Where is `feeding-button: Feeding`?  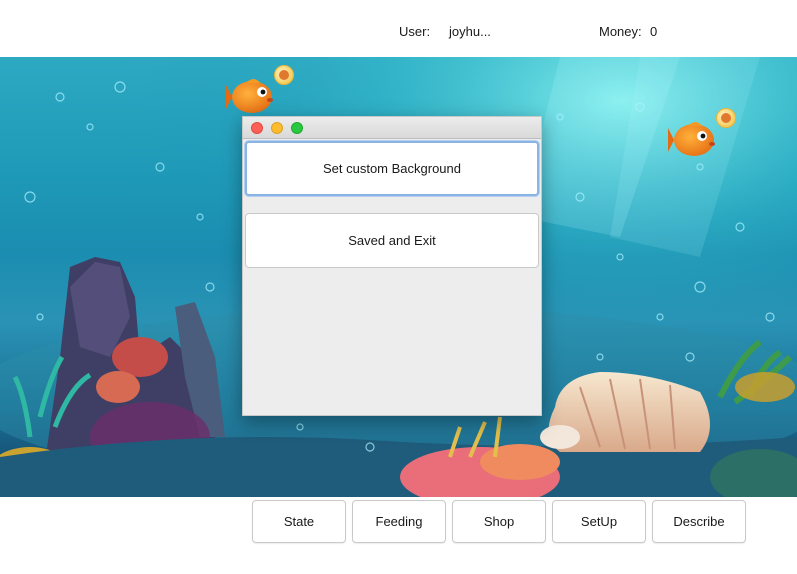
feeding-button: Feeding is located at coordinates (399, 521).